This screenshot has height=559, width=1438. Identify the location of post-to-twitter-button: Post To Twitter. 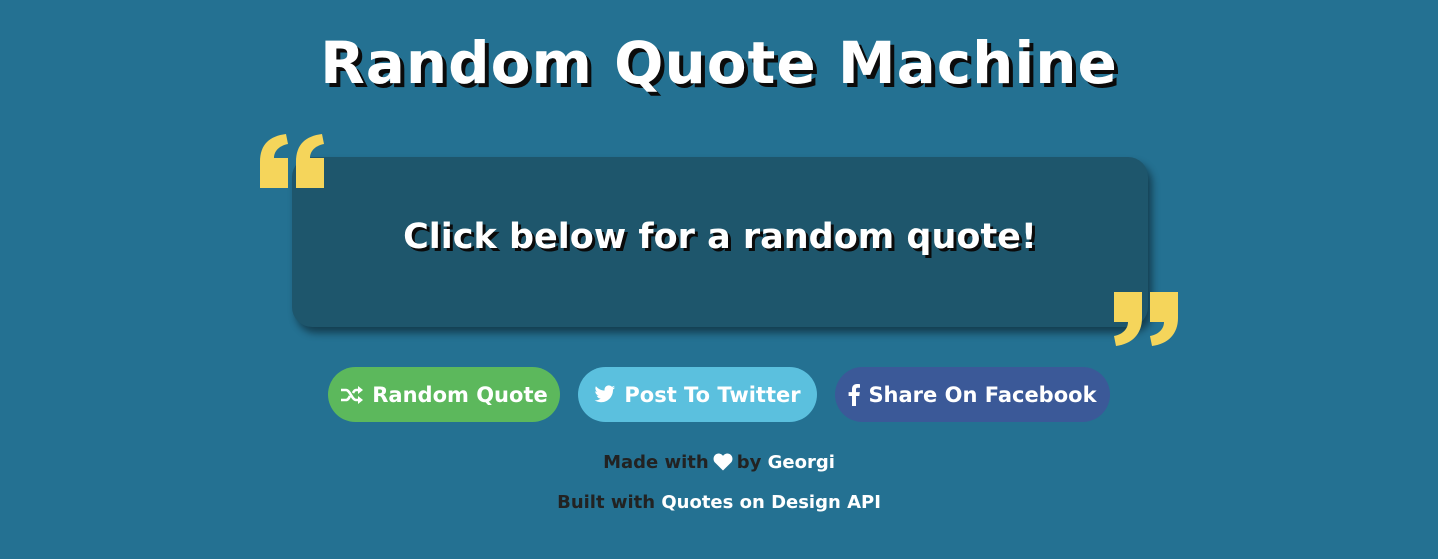
(697, 394).